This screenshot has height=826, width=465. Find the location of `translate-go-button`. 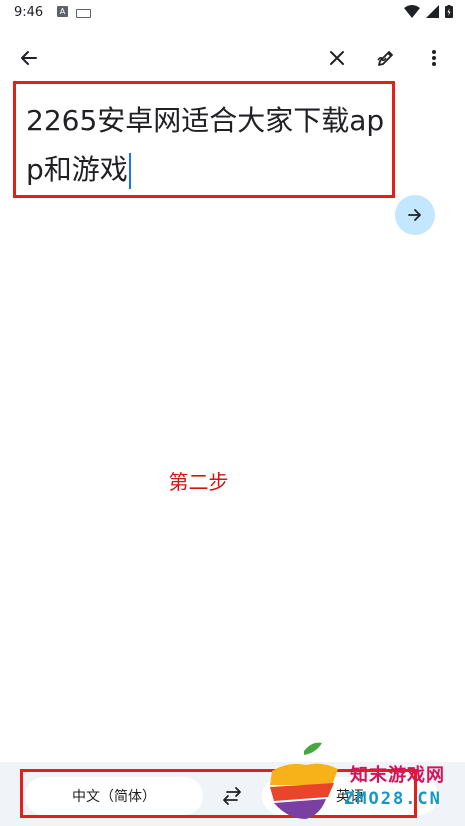

translate-go-button is located at coordinates (415, 215).